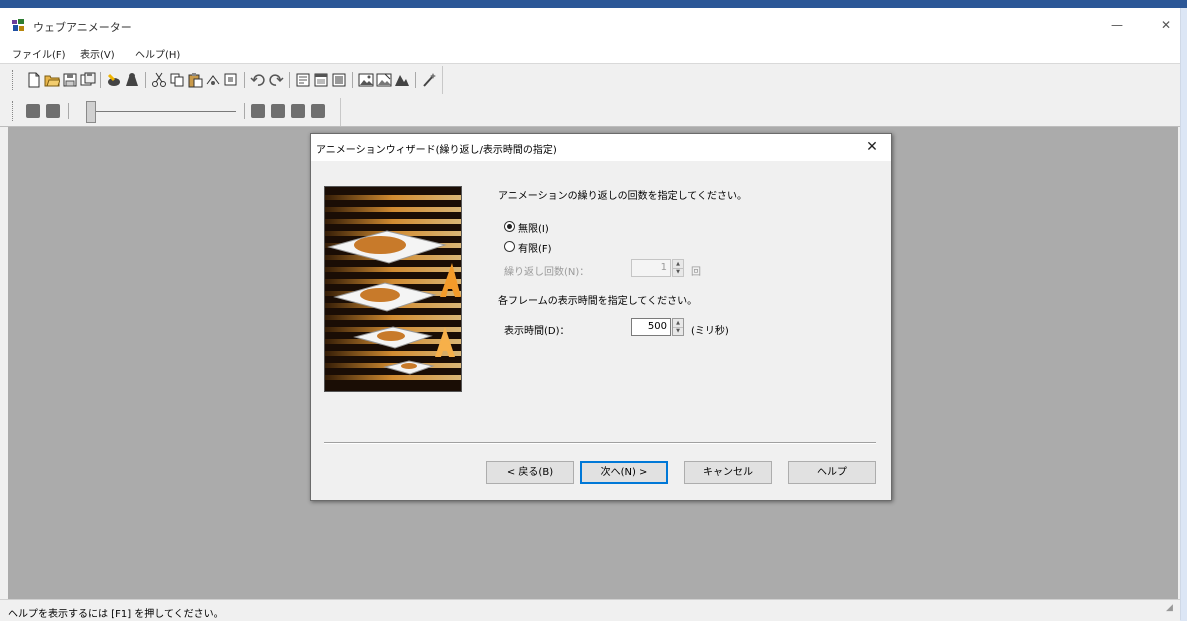  Describe the element at coordinates (651, 268) in the screenshot. I see `repeat-count-input: 1` at that location.